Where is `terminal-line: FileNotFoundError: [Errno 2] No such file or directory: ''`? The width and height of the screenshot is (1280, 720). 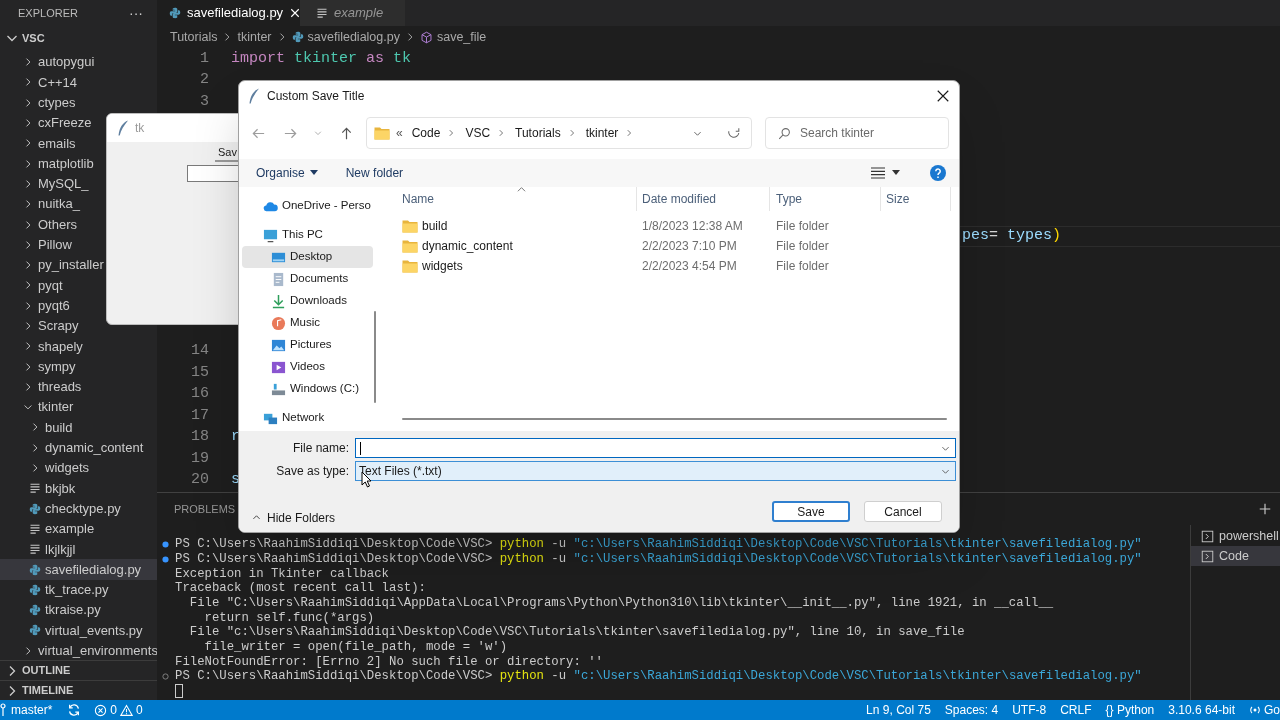
terminal-line: FileNotFoundError: [Errno 2] No such file or directory: '' is located at coordinates (389, 661).